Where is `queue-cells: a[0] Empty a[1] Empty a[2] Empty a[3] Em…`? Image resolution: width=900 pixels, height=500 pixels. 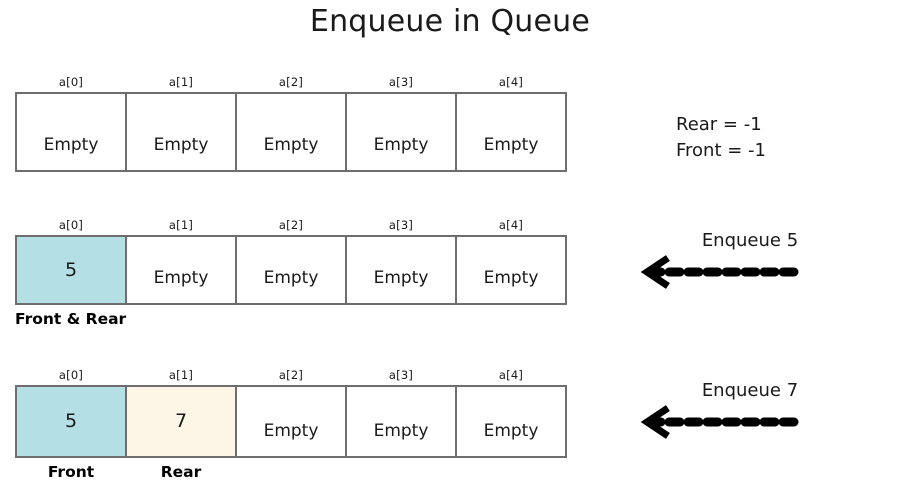
queue-cells: a[0] Empty a[1] Empty a[2] Empty a[3] Em… is located at coordinates (291, 123).